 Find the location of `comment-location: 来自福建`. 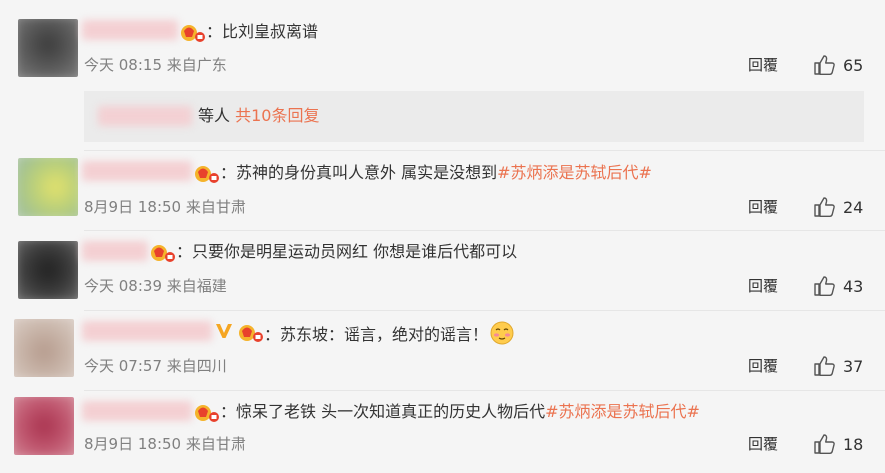

comment-location: 来自福建 is located at coordinates (196, 286).